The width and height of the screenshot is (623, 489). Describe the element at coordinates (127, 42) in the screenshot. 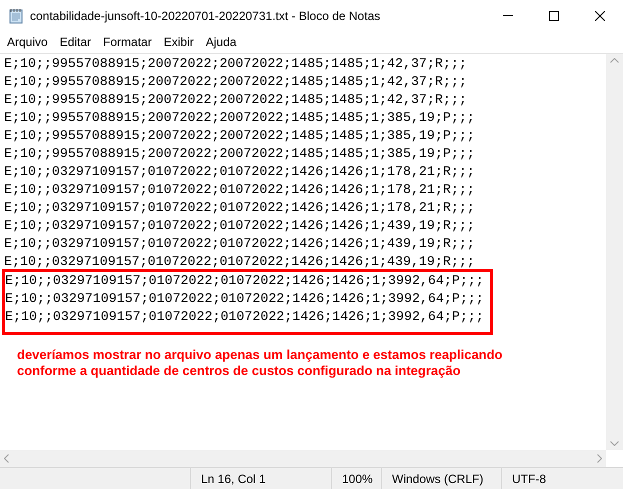

I see `menu-item: Formatar` at that location.